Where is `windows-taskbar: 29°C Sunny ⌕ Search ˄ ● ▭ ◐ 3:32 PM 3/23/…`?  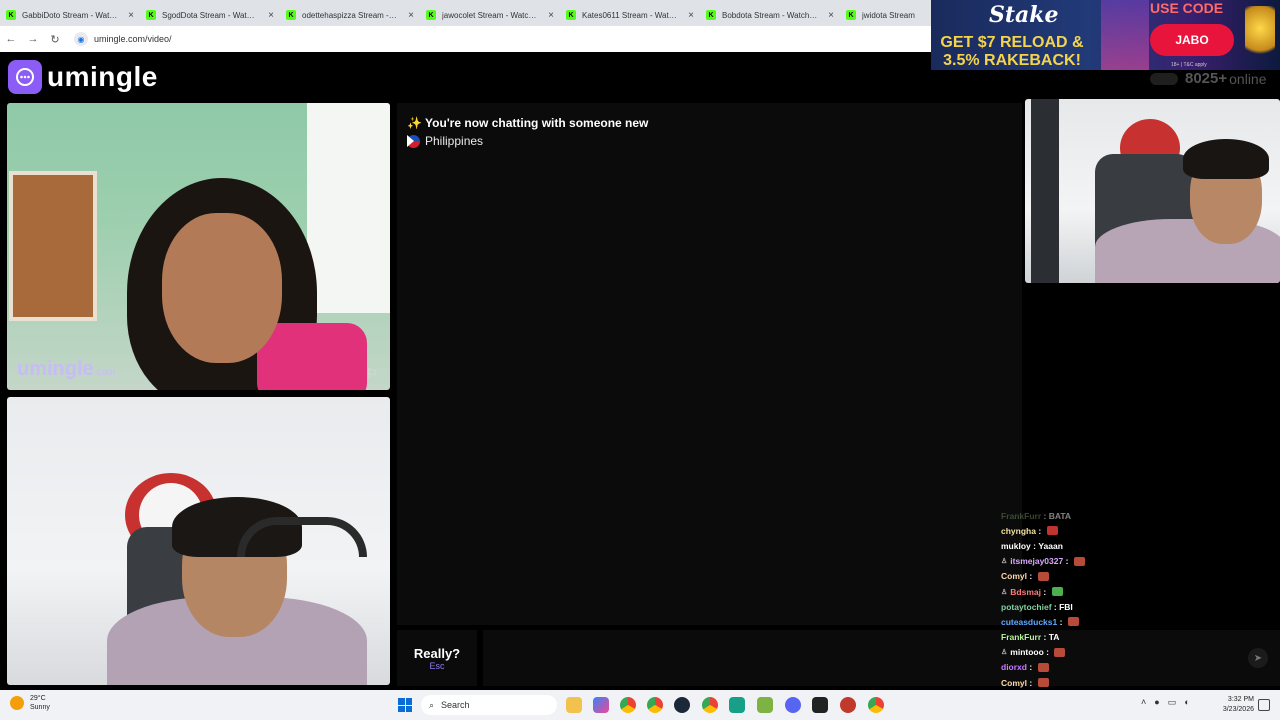 windows-taskbar: 29°C Sunny ⌕ Search ˄ ● ▭ ◐ 3:32 PM 3/23/… is located at coordinates (640, 705).